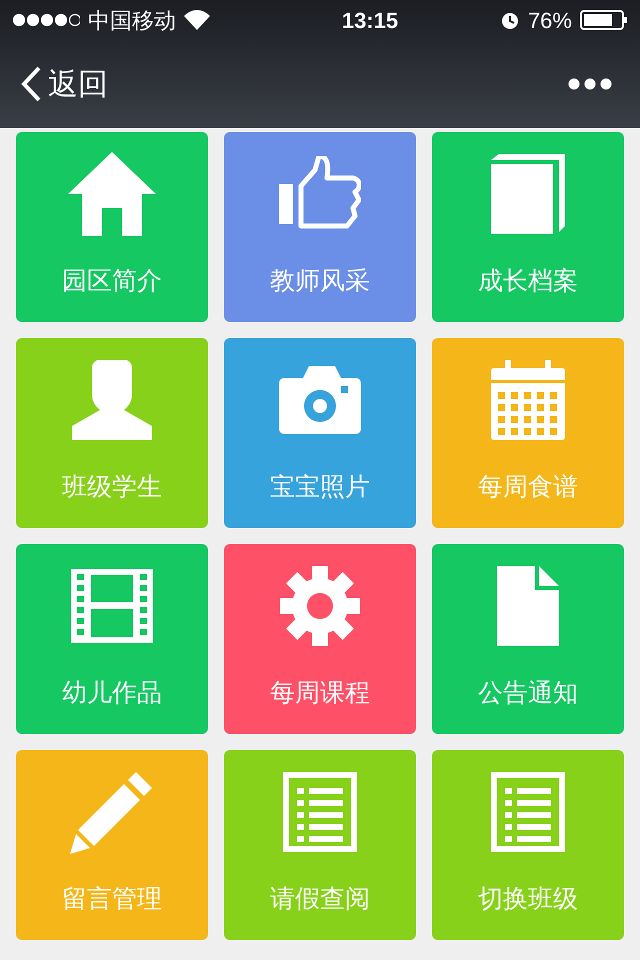 The image size is (640, 960). I want to click on tile-label: 公告通知, so click(528, 693).